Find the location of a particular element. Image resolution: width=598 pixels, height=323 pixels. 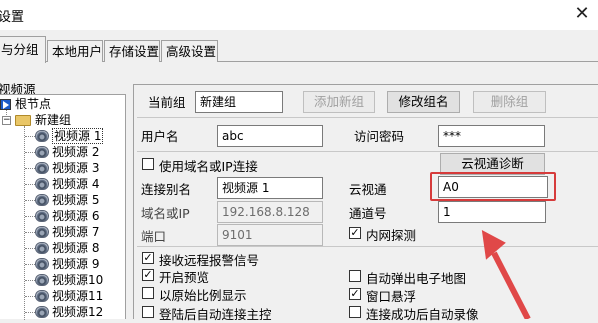

auto-connect-label: 登陆后自动连接主控 is located at coordinates (215, 314).